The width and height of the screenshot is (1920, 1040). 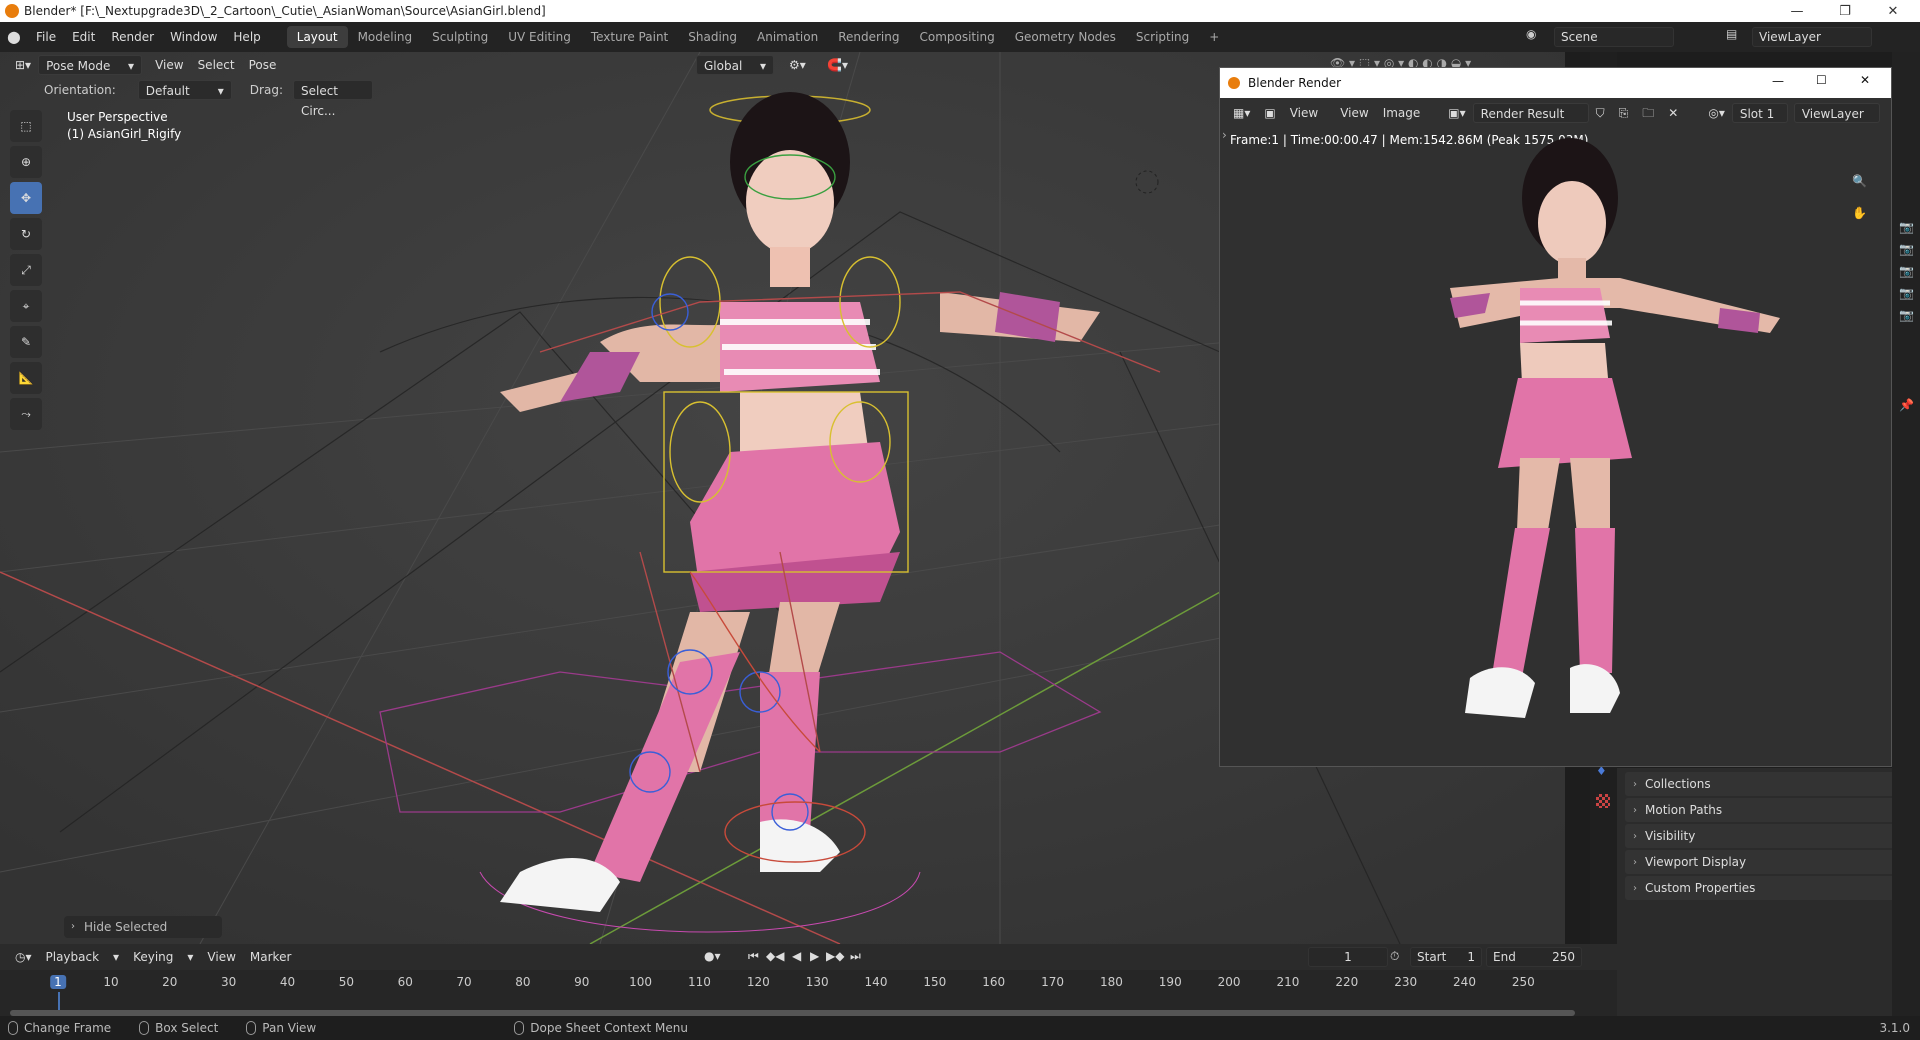 I want to click on timeline-editor-type-icon: ◷▾, so click(x=23, y=957).